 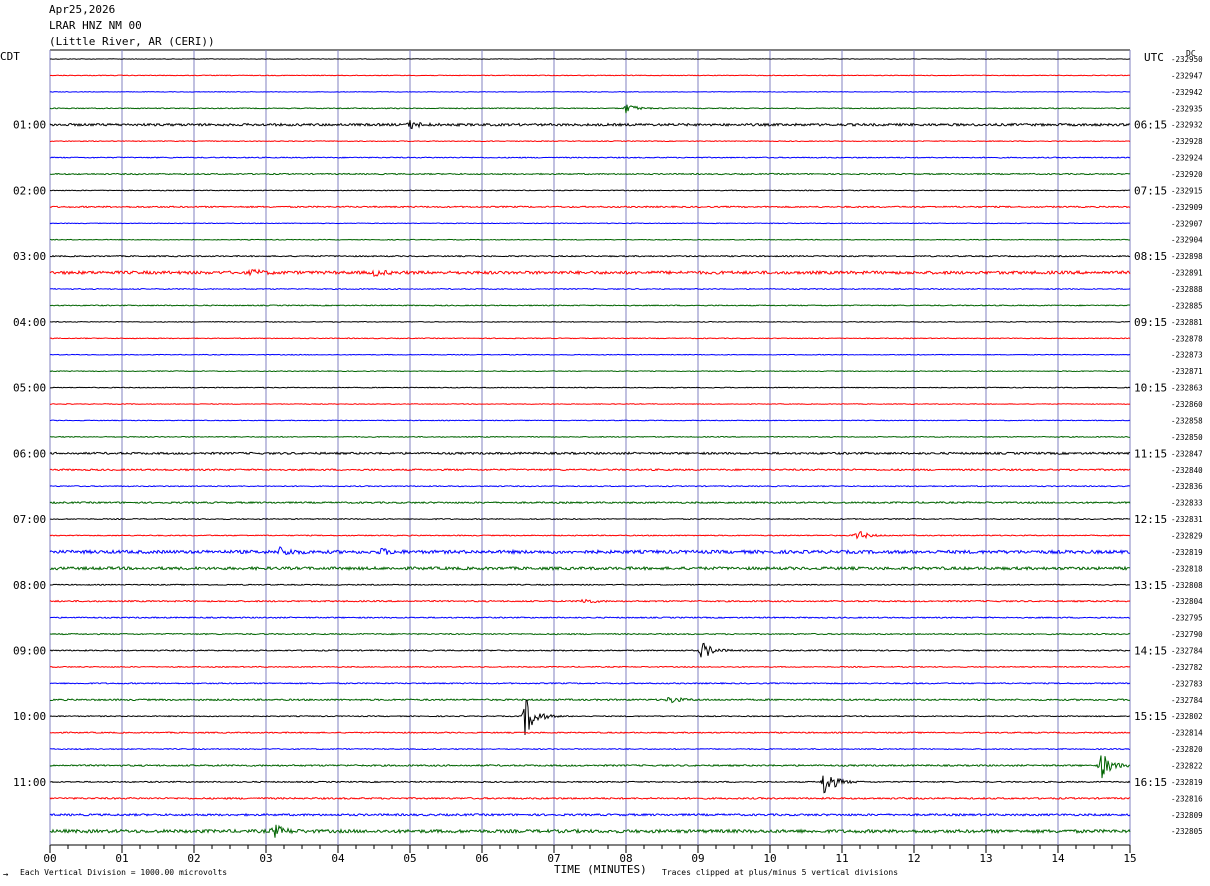 What do you see at coordinates (1187, 601) in the screenshot?
I see `dc-offset-label: -232804` at bounding box center [1187, 601].